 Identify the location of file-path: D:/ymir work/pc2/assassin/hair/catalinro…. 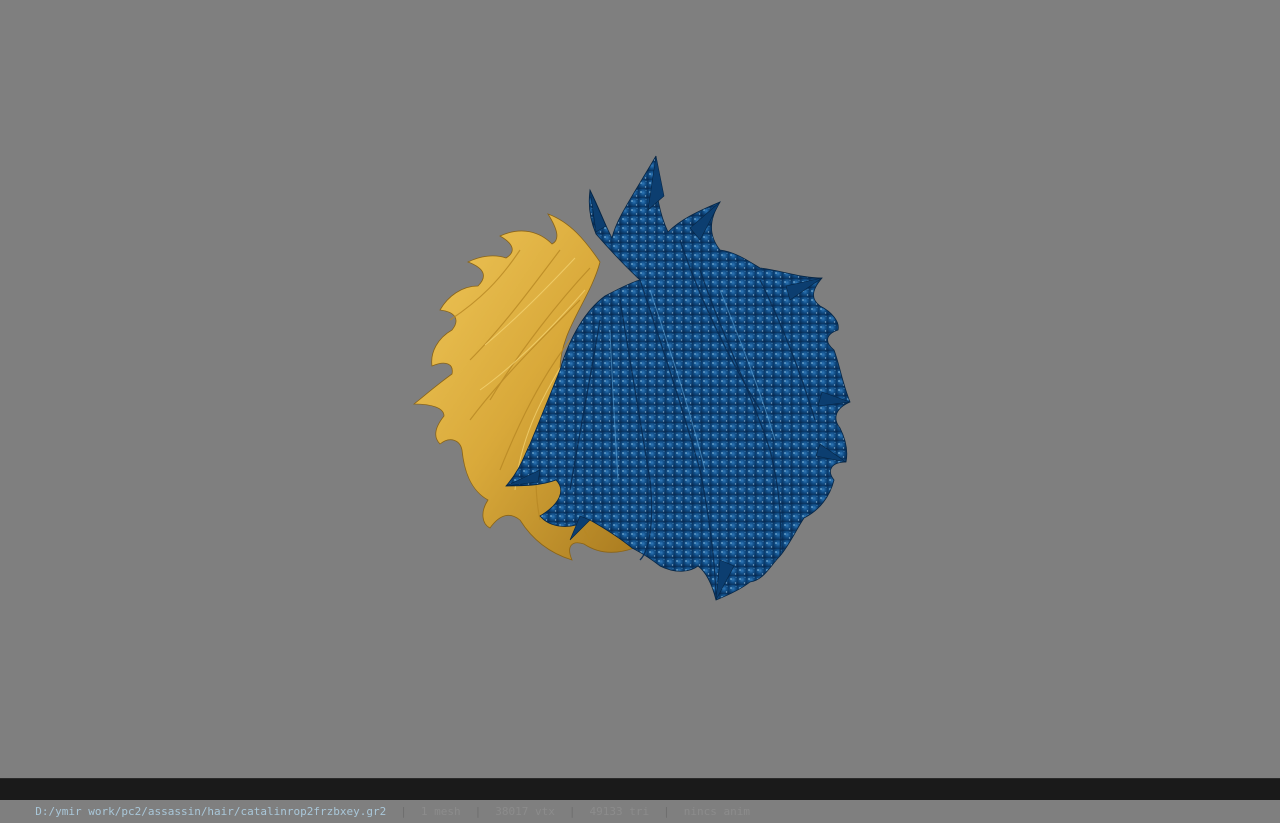
(211, 811).